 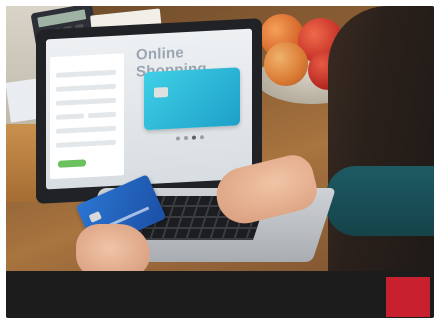 What do you see at coordinates (194, 137) in the screenshot?
I see `carousel-dot-active` at bounding box center [194, 137].